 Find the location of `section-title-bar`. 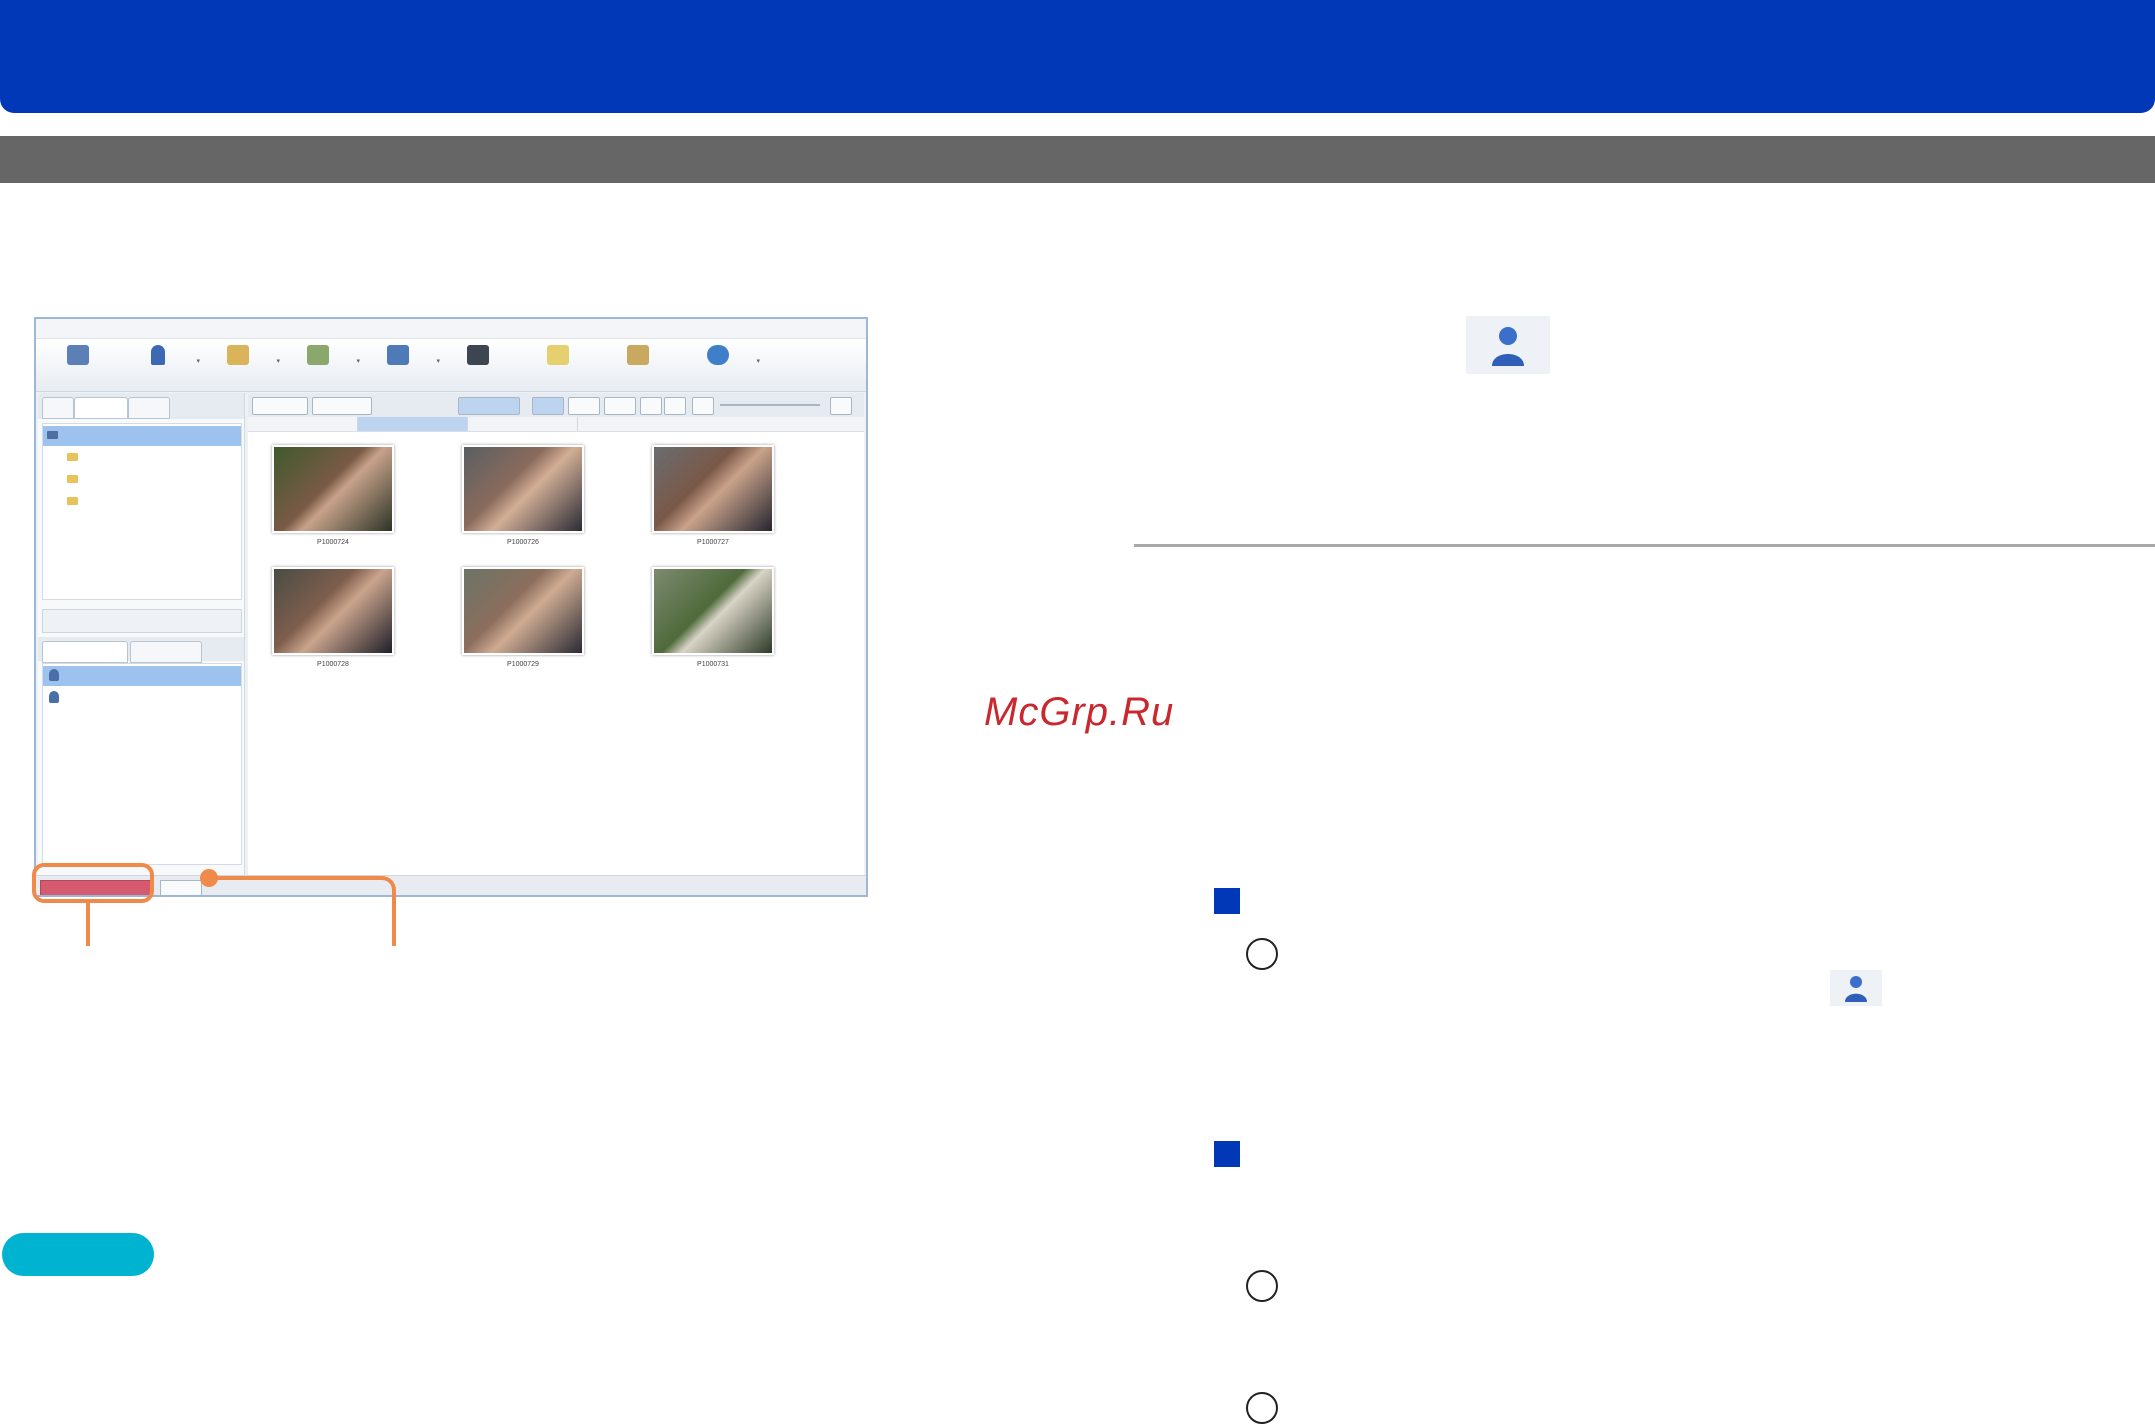

section-title-bar is located at coordinates (1077, 159).